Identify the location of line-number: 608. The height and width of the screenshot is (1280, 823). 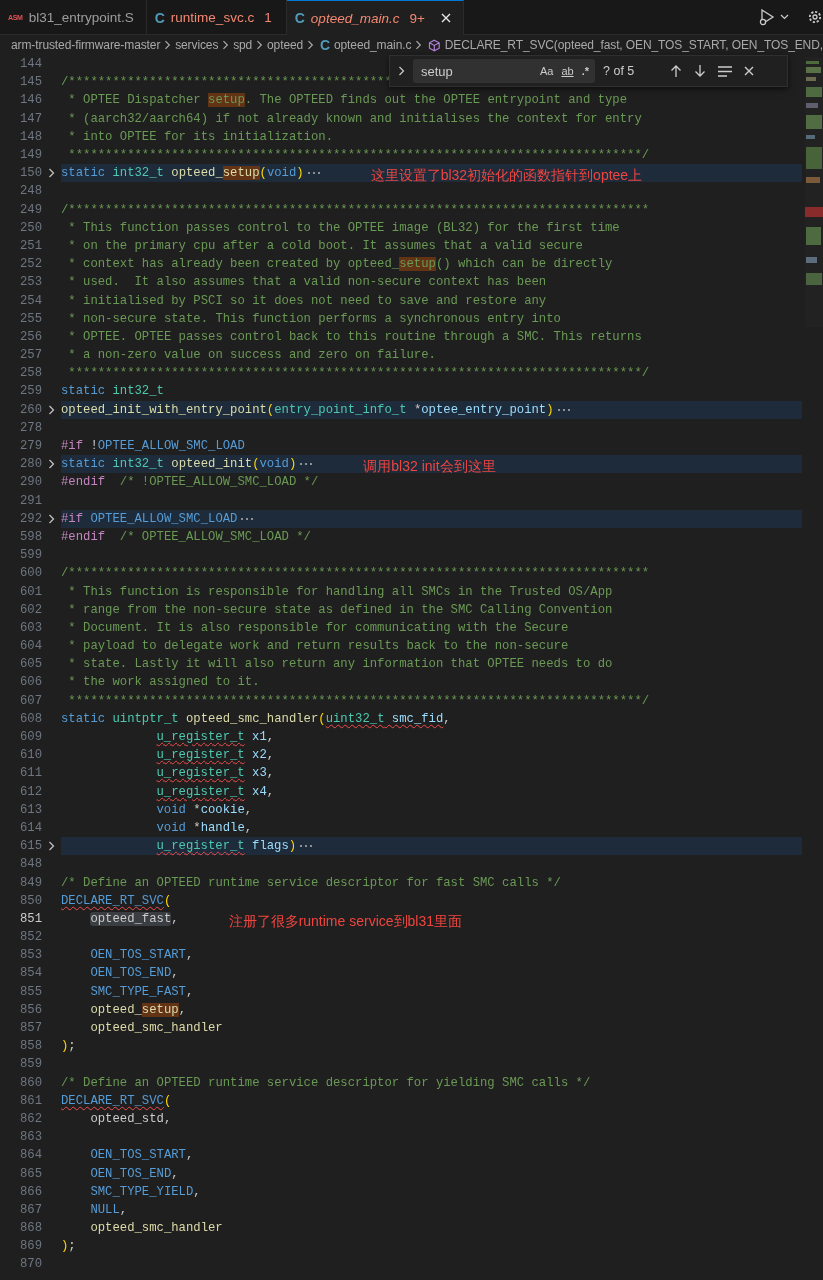
(30, 718).